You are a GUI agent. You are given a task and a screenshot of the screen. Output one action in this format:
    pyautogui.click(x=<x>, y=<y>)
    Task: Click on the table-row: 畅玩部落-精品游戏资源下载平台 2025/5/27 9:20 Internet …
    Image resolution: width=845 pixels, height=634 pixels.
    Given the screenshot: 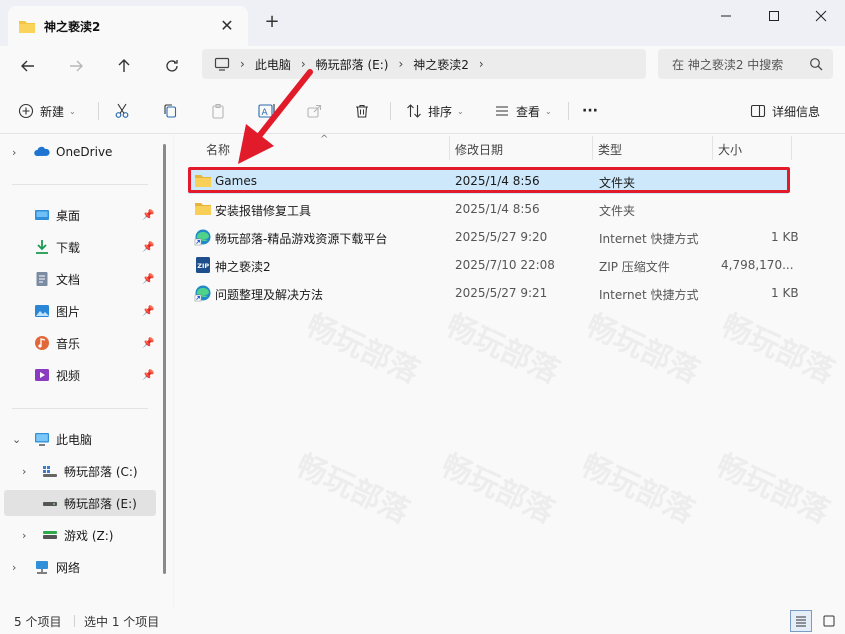 What is the action you would take?
    pyautogui.click(x=493, y=237)
    